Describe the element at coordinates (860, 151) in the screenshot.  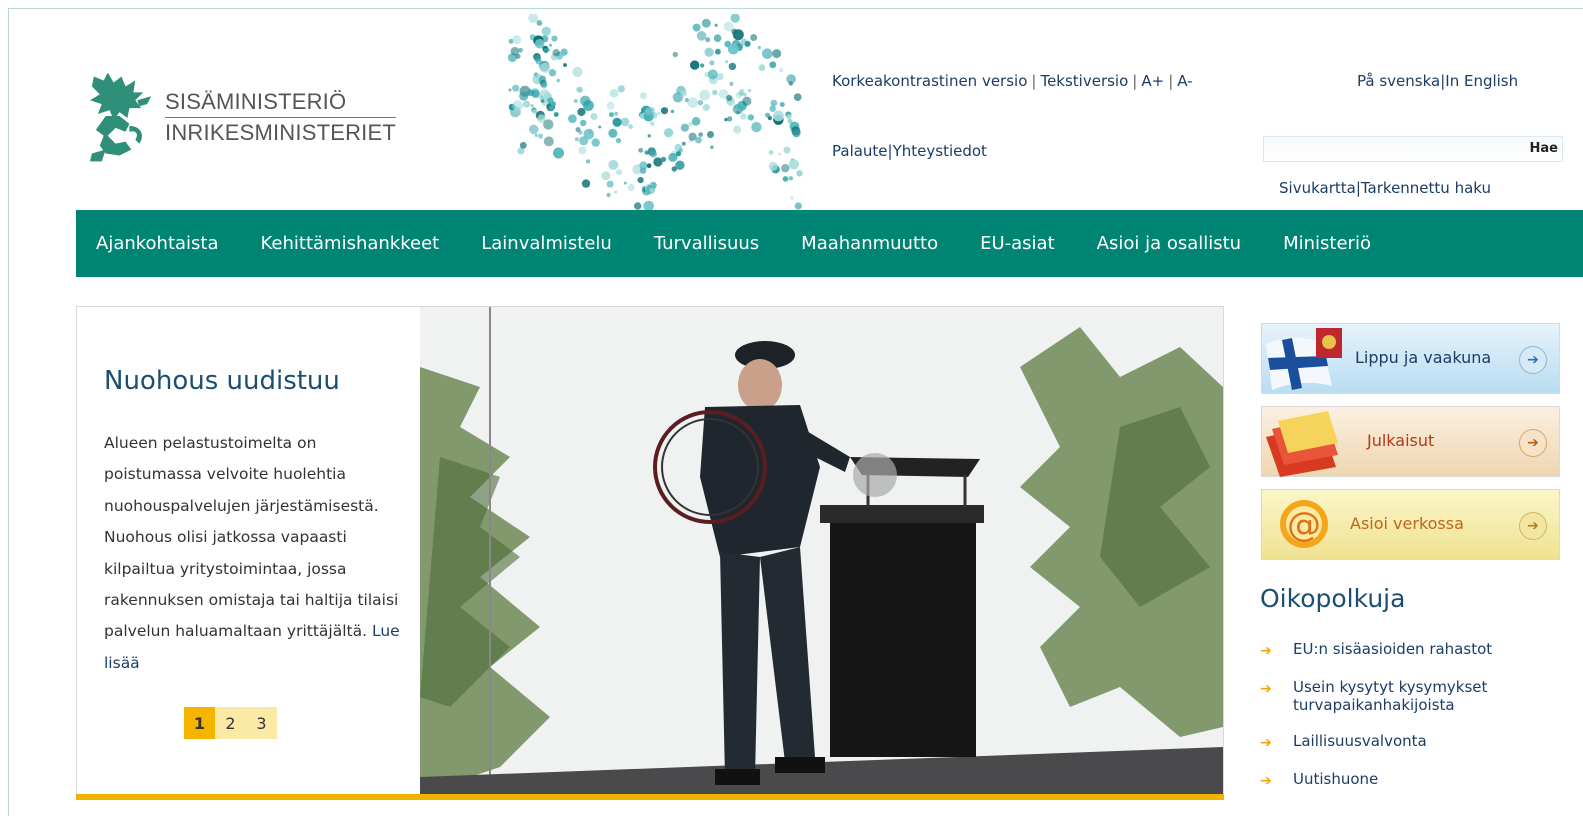
I see `feedback-link: Palaute` at that location.